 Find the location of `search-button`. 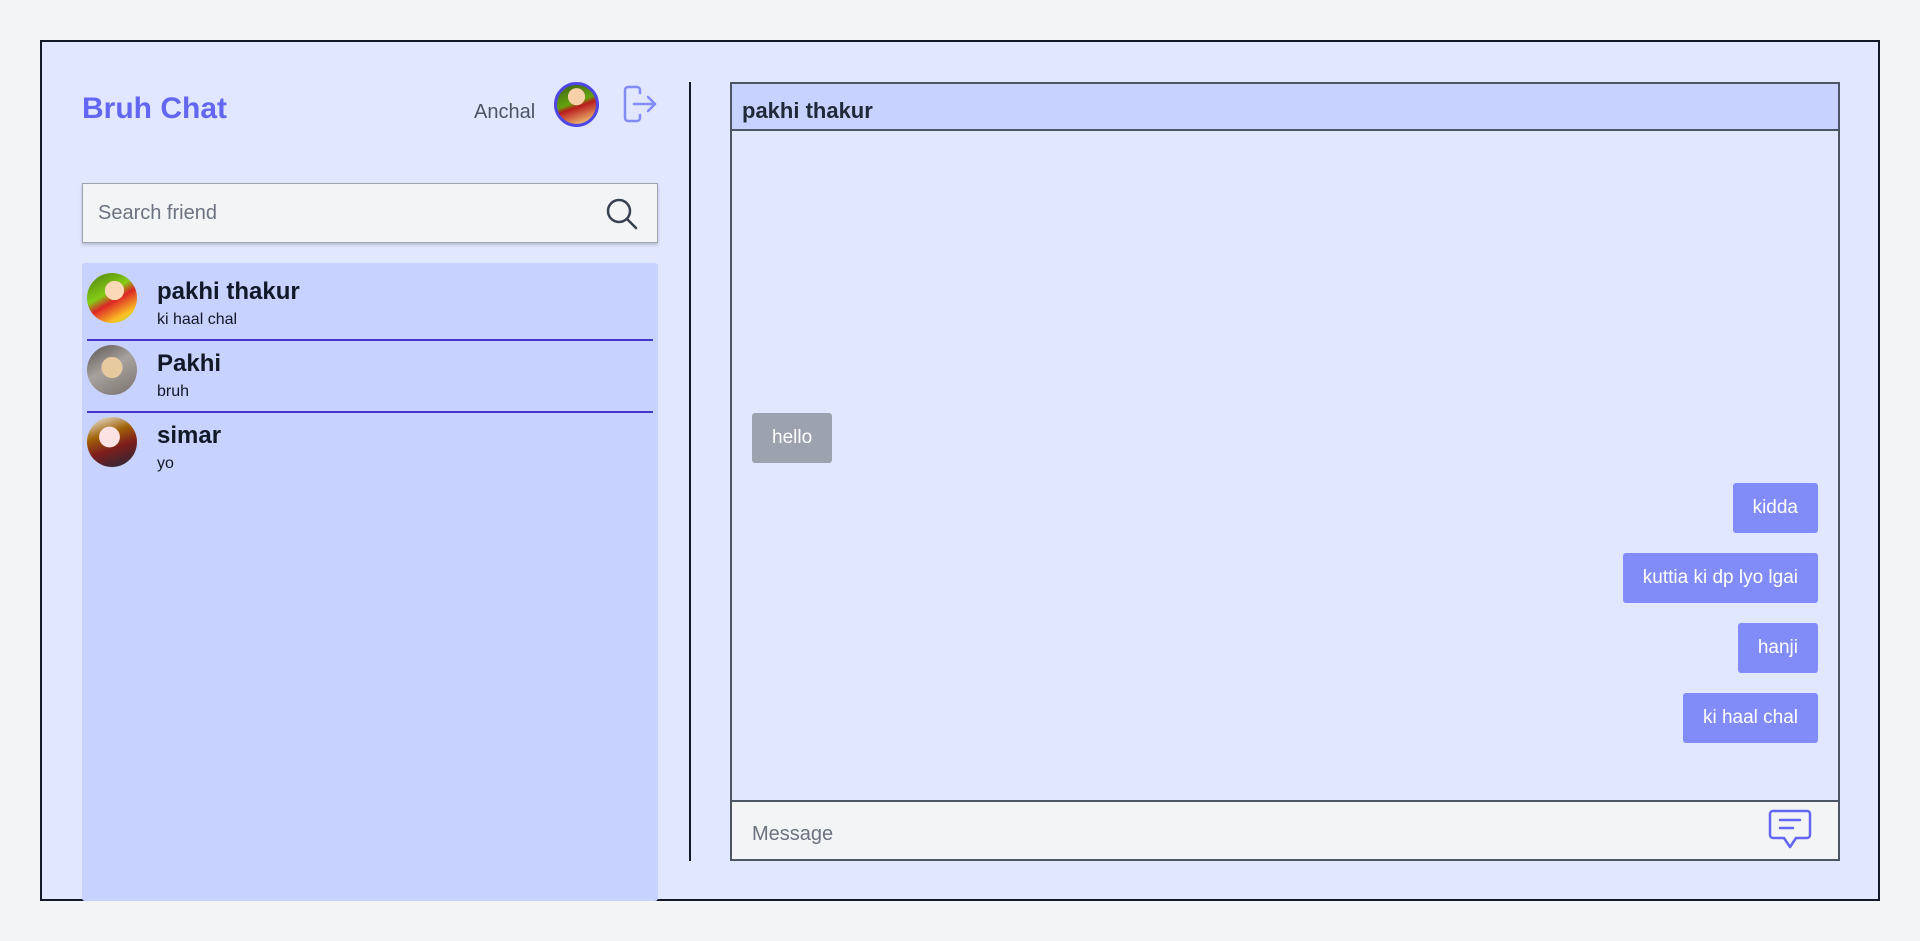

search-button is located at coordinates (622, 214).